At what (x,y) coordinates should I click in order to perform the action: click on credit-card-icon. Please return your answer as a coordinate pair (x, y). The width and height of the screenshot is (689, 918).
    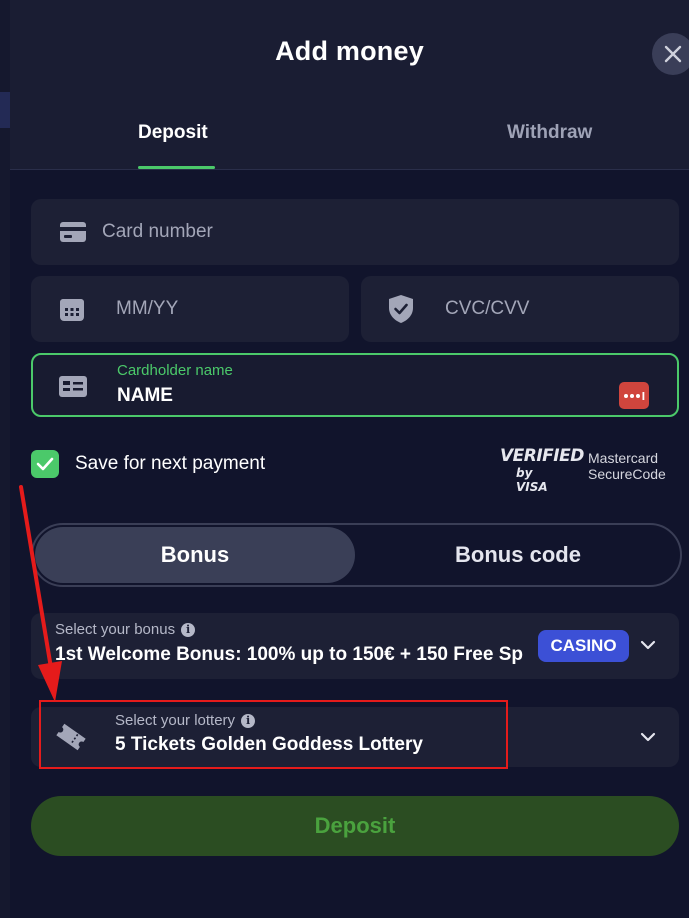
    Looking at the image, I should click on (73, 232).